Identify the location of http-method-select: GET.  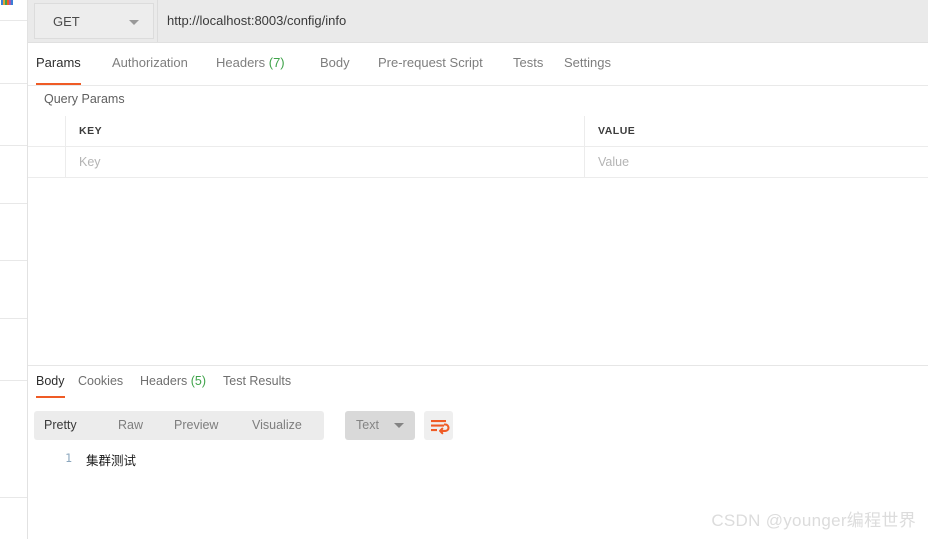
(94, 21).